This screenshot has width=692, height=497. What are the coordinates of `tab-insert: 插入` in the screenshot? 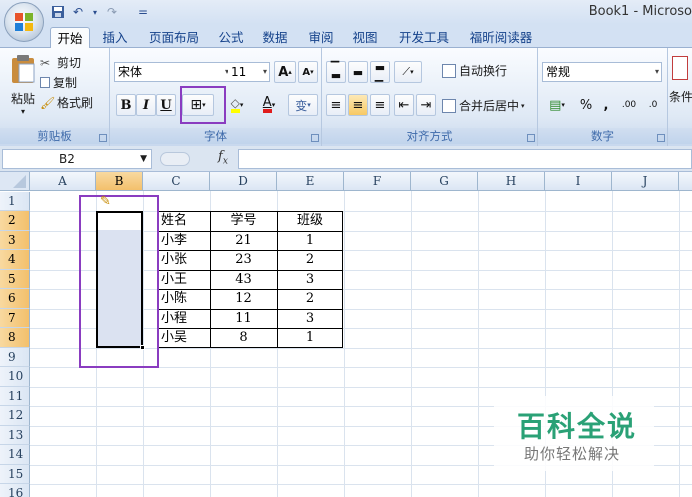 It's located at (115, 37).